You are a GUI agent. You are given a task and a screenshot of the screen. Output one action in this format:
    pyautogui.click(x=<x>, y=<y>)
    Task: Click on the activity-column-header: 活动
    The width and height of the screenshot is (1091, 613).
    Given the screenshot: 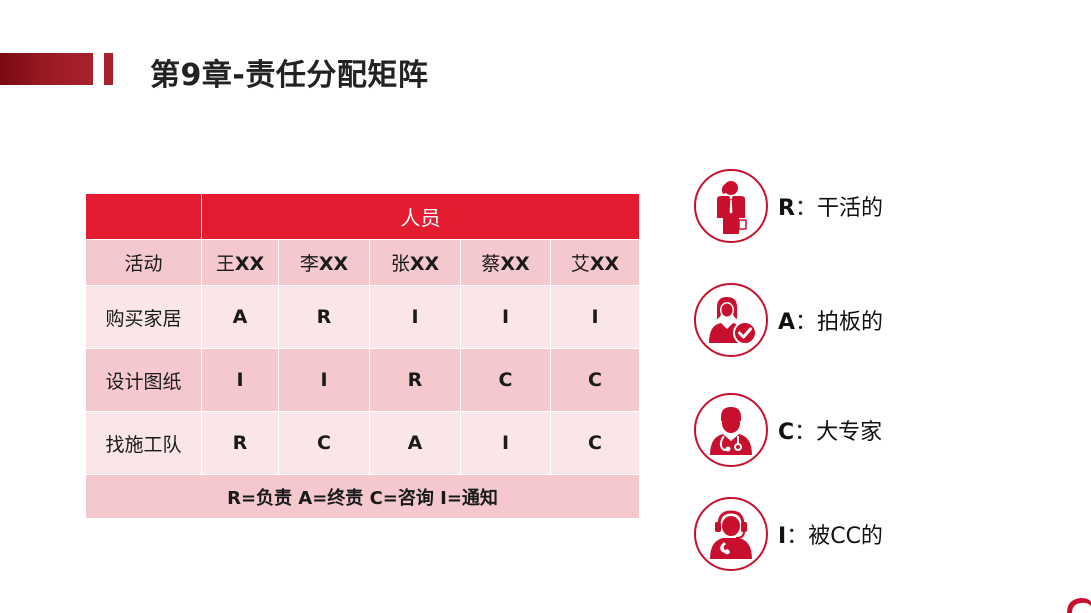 What is the action you would take?
    pyautogui.click(x=144, y=263)
    